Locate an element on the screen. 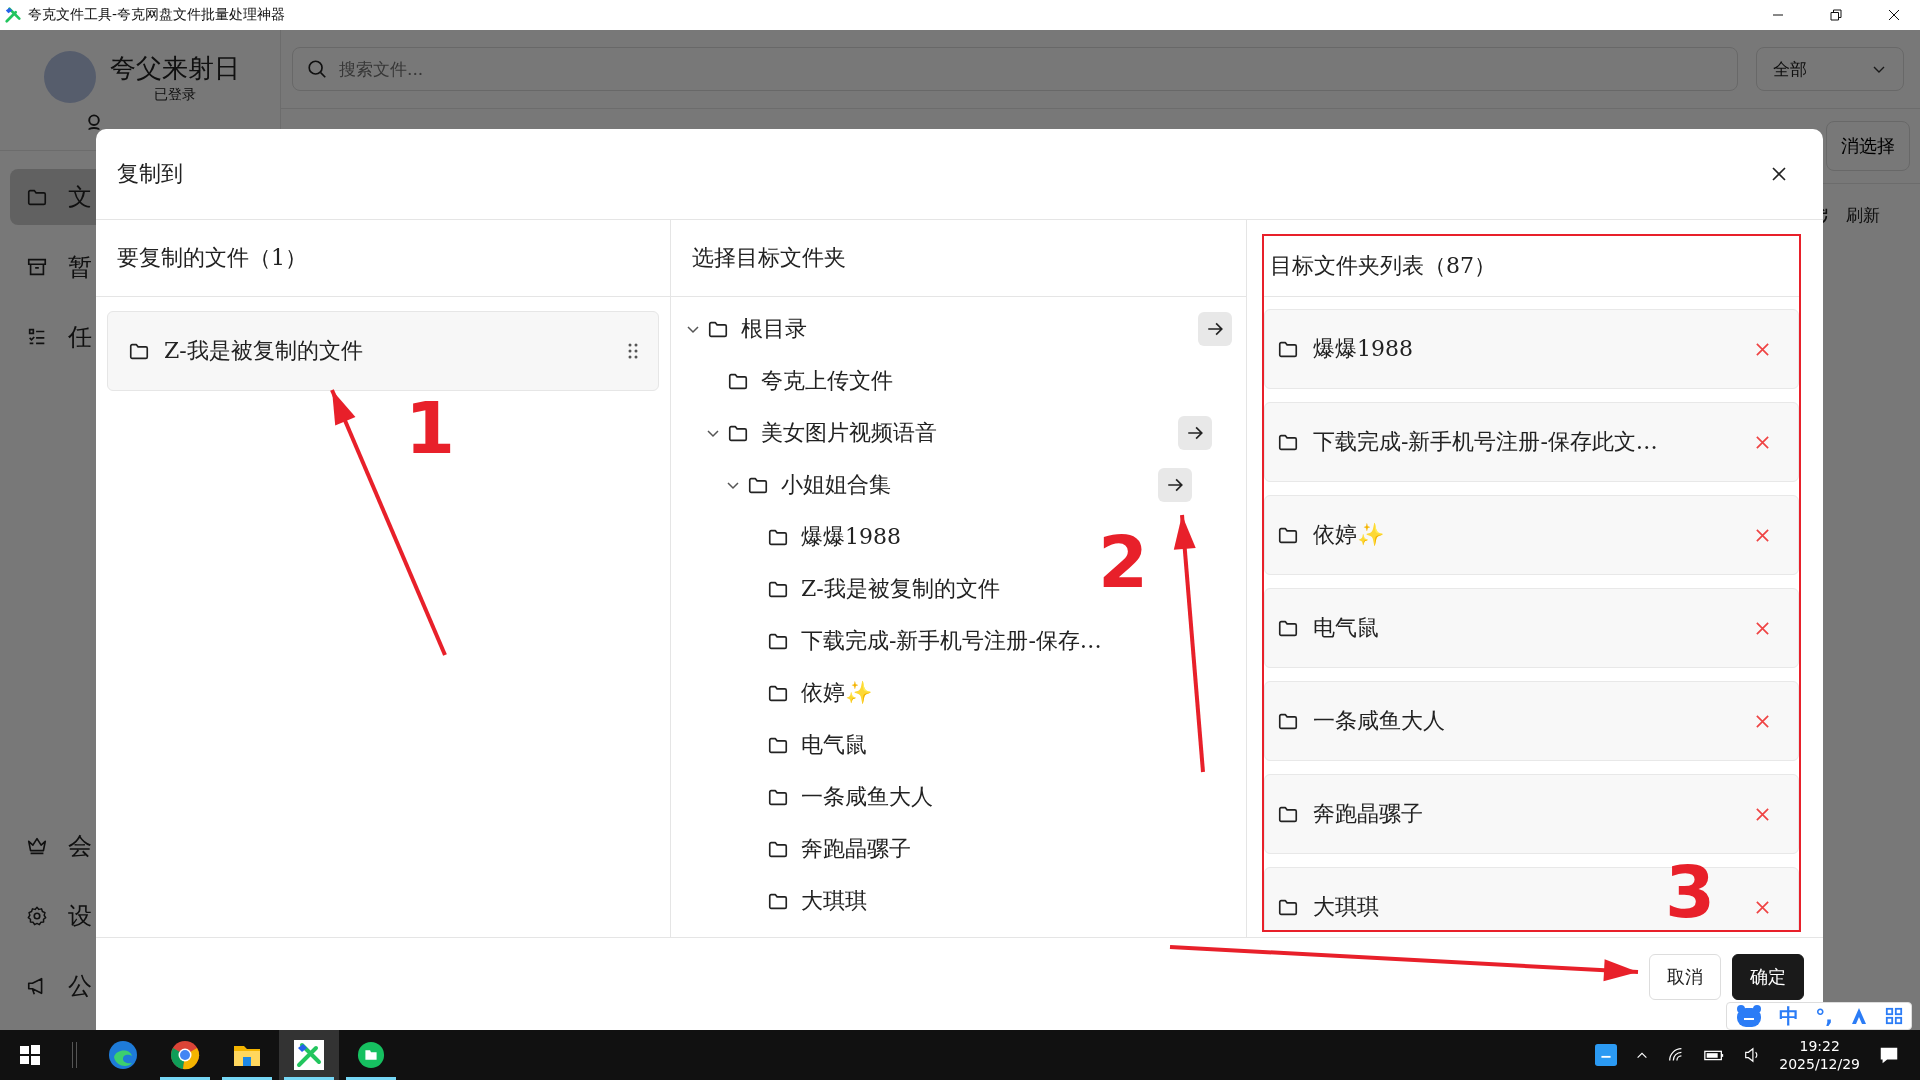  folder-name: 依婷✨ is located at coordinates (1349, 535).